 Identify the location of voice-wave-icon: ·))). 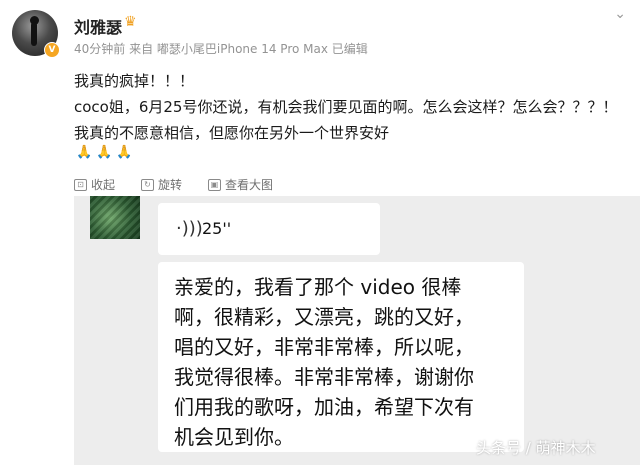
(189, 228).